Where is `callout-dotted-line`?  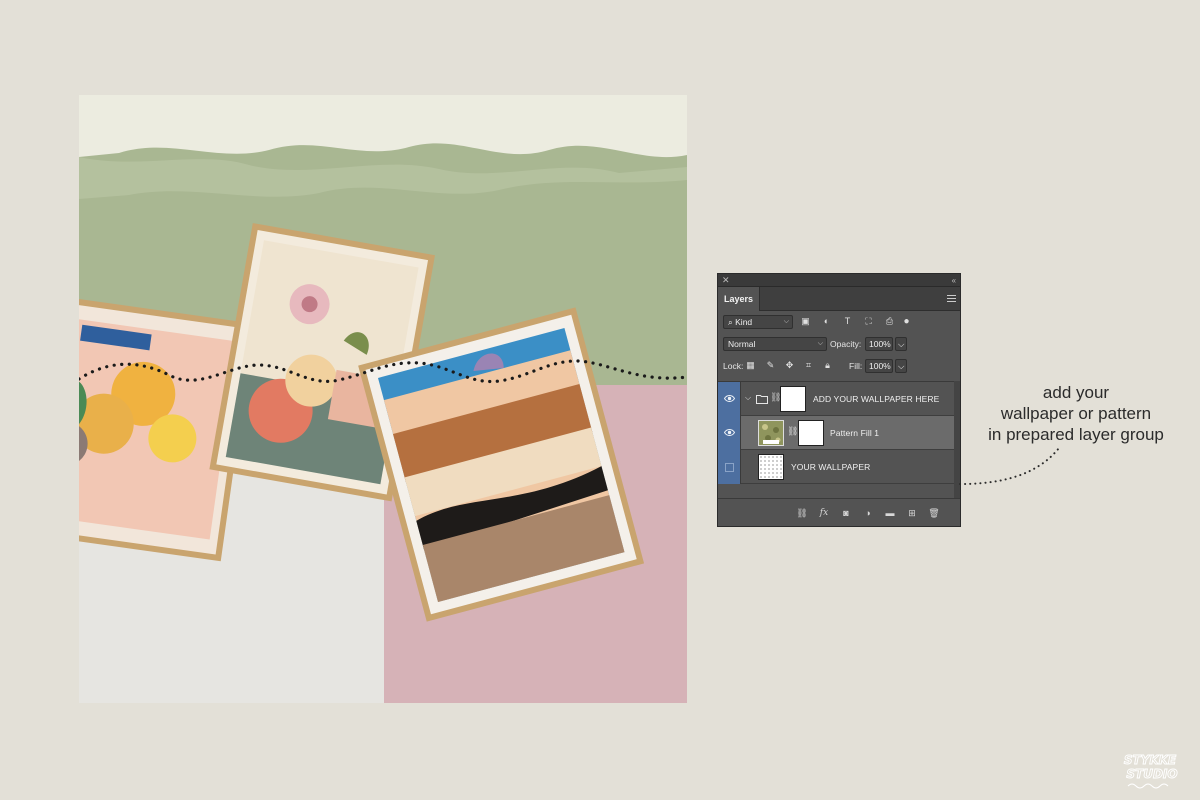 callout-dotted-line is located at coordinates (1009, 466).